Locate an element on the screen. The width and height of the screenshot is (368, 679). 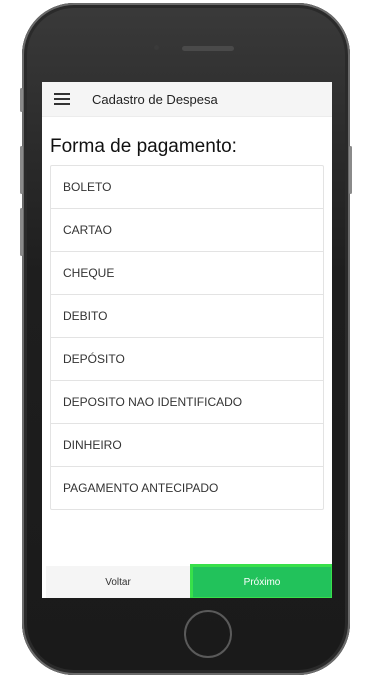
earpiece-speaker is located at coordinates (208, 48).